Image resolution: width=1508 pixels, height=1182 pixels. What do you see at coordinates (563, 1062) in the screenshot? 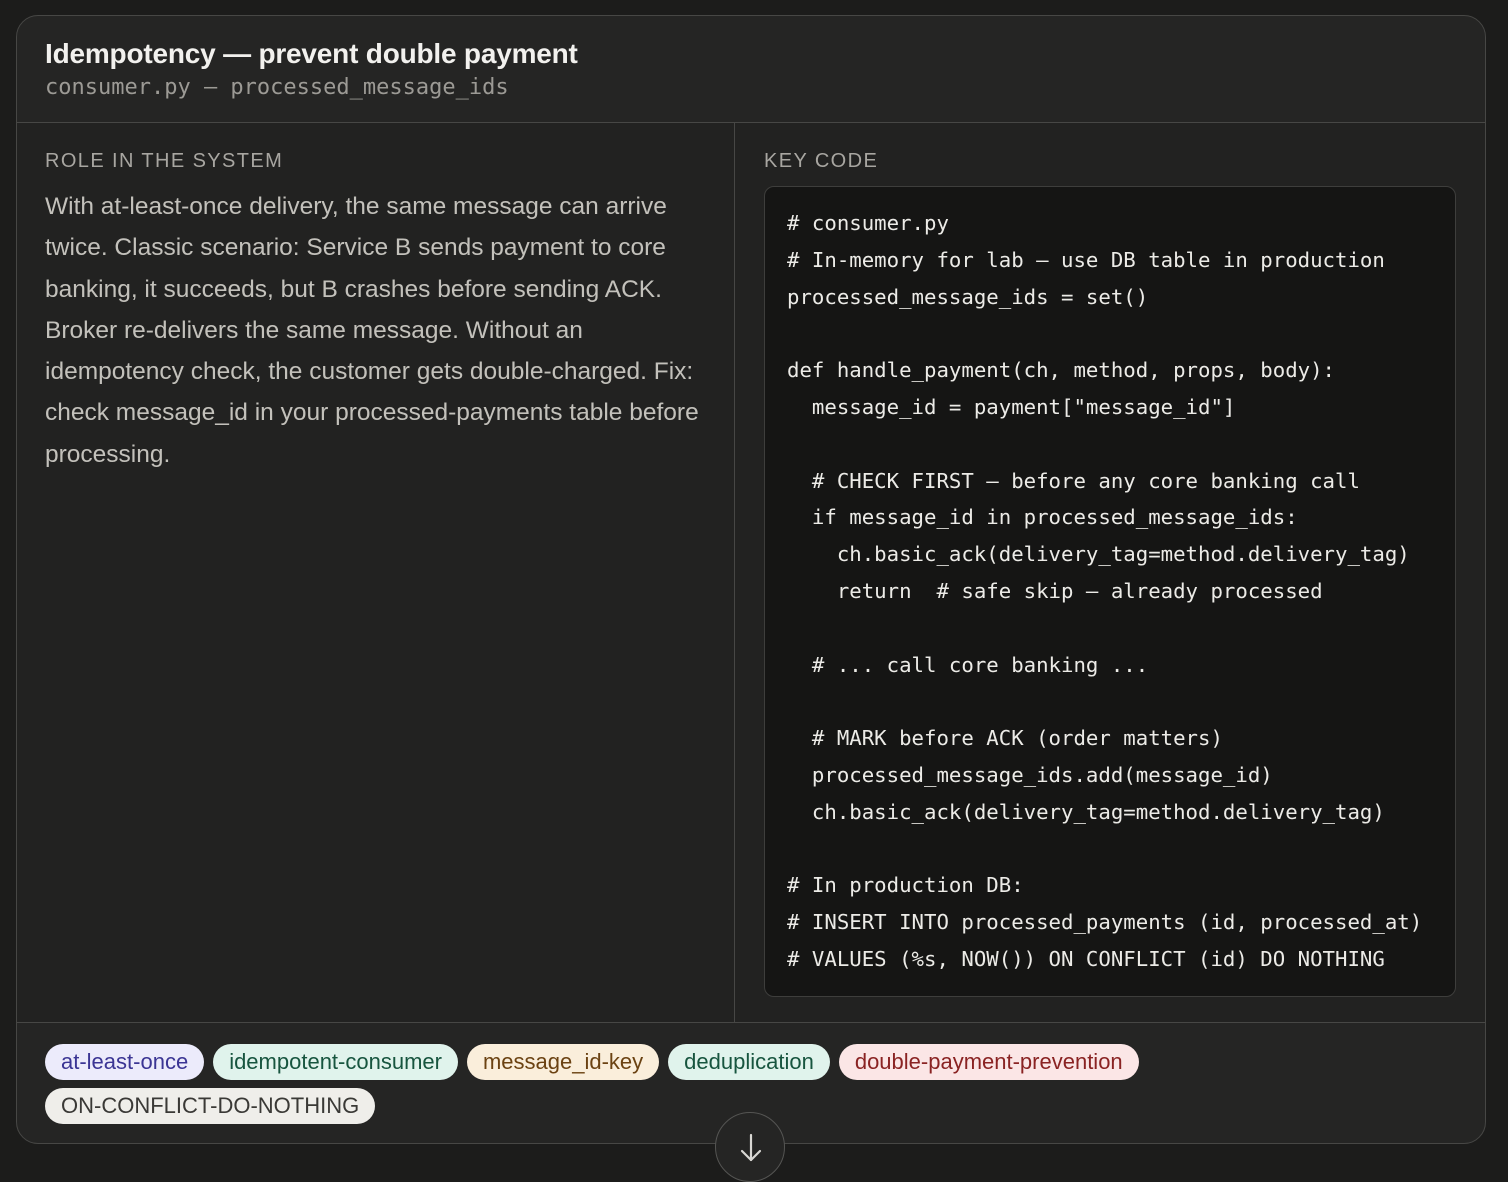
I see `tag: message_id-key` at bounding box center [563, 1062].